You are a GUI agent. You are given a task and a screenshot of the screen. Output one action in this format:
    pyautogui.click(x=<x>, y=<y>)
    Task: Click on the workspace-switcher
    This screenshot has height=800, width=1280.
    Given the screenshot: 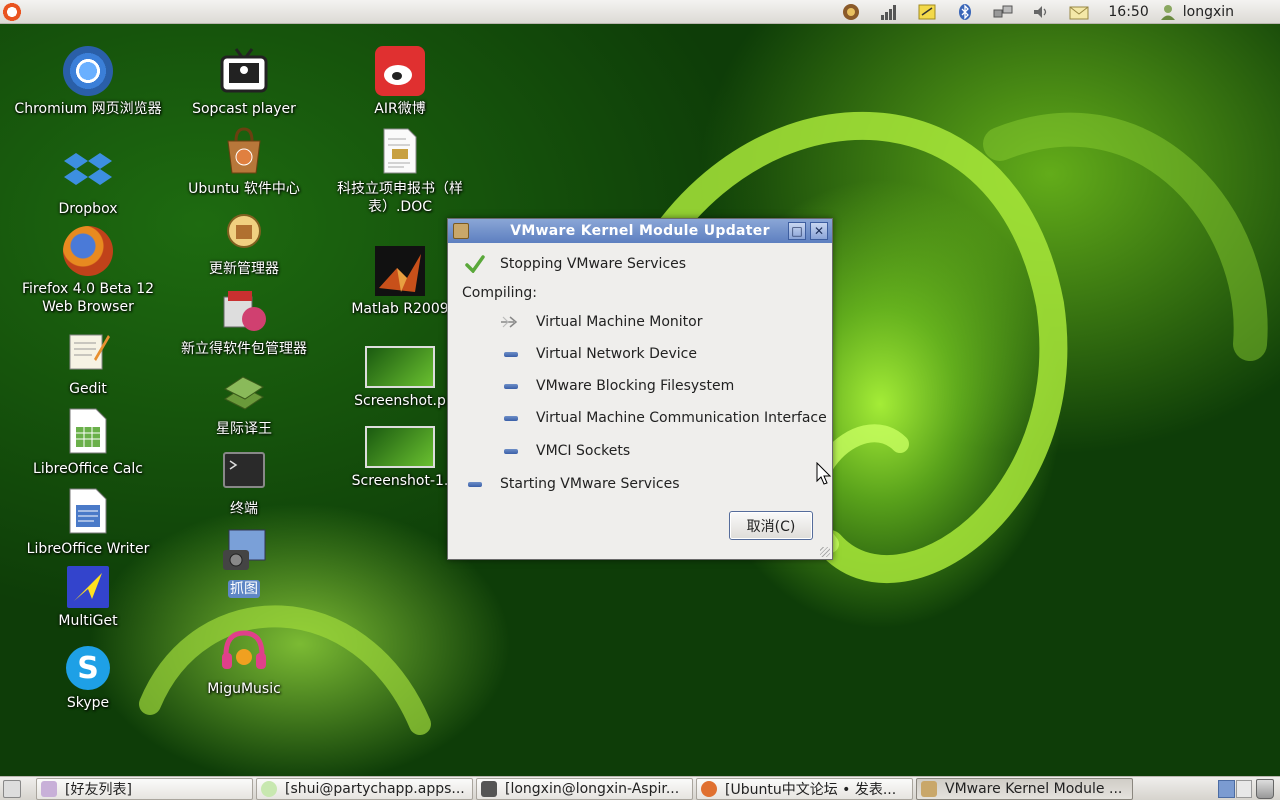 What is the action you would take?
    pyautogui.click(x=1235, y=789)
    